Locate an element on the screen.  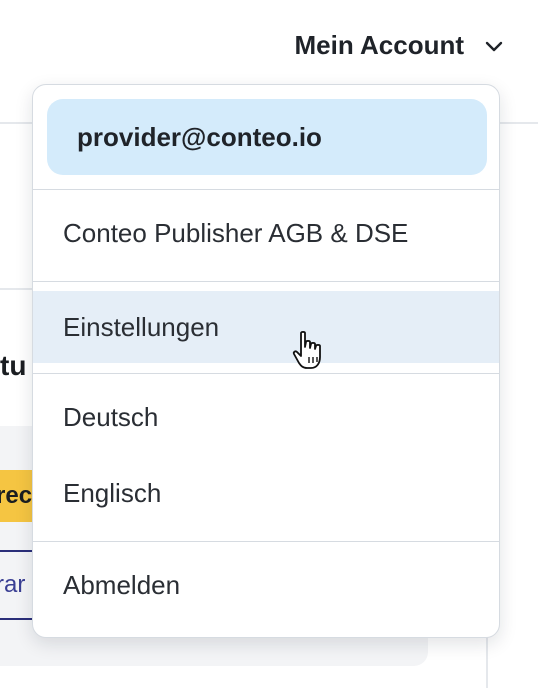
chevron-down-icon is located at coordinates (494, 46).